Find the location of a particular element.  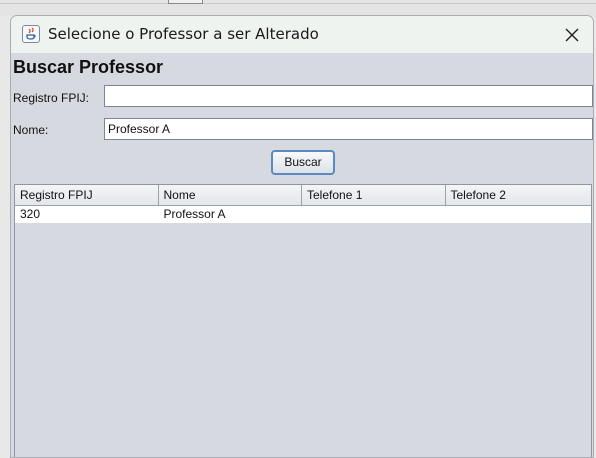

window-title: Selecione o Professor a ser Alterado is located at coordinates (183, 34).